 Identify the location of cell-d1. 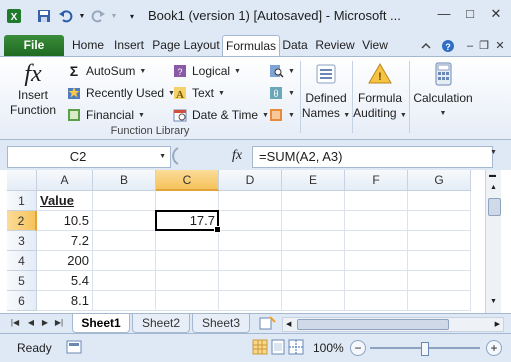
(250, 201).